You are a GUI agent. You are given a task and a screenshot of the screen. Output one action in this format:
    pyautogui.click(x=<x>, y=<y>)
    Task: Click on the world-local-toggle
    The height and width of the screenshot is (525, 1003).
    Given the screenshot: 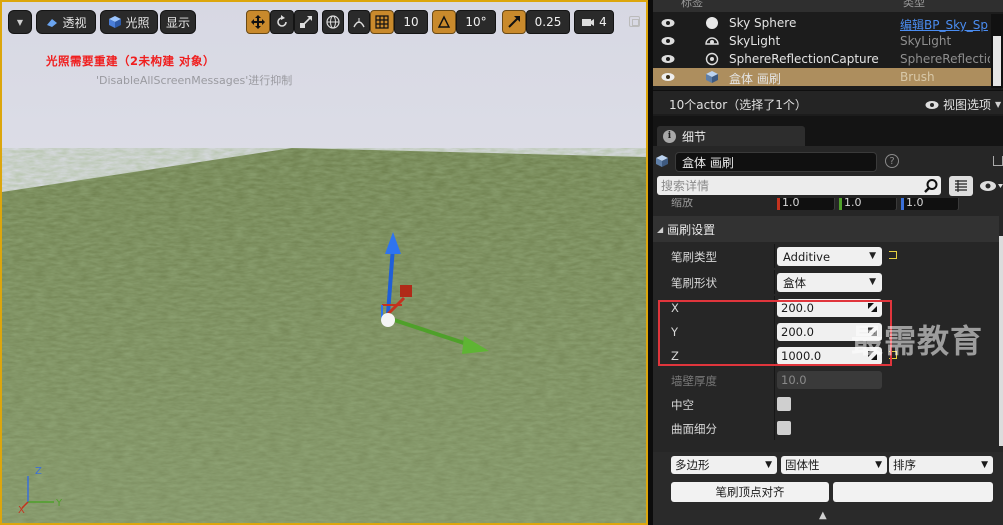 What is the action you would take?
    pyautogui.click(x=333, y=22)
    